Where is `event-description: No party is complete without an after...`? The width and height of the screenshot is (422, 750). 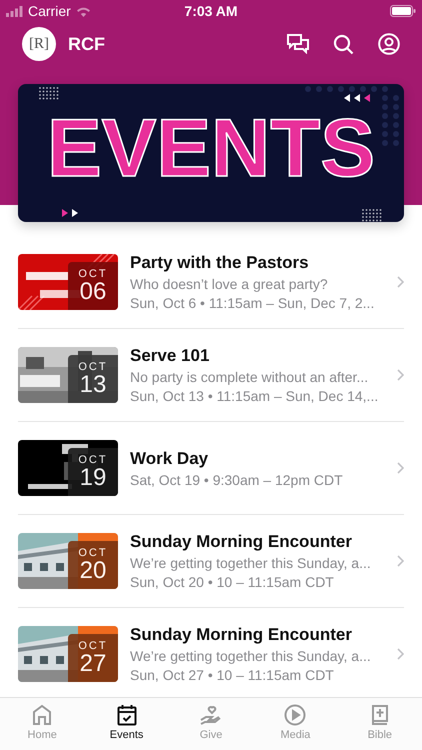 event-description: No party is complete without an after... is located at coordinates (250, 377).